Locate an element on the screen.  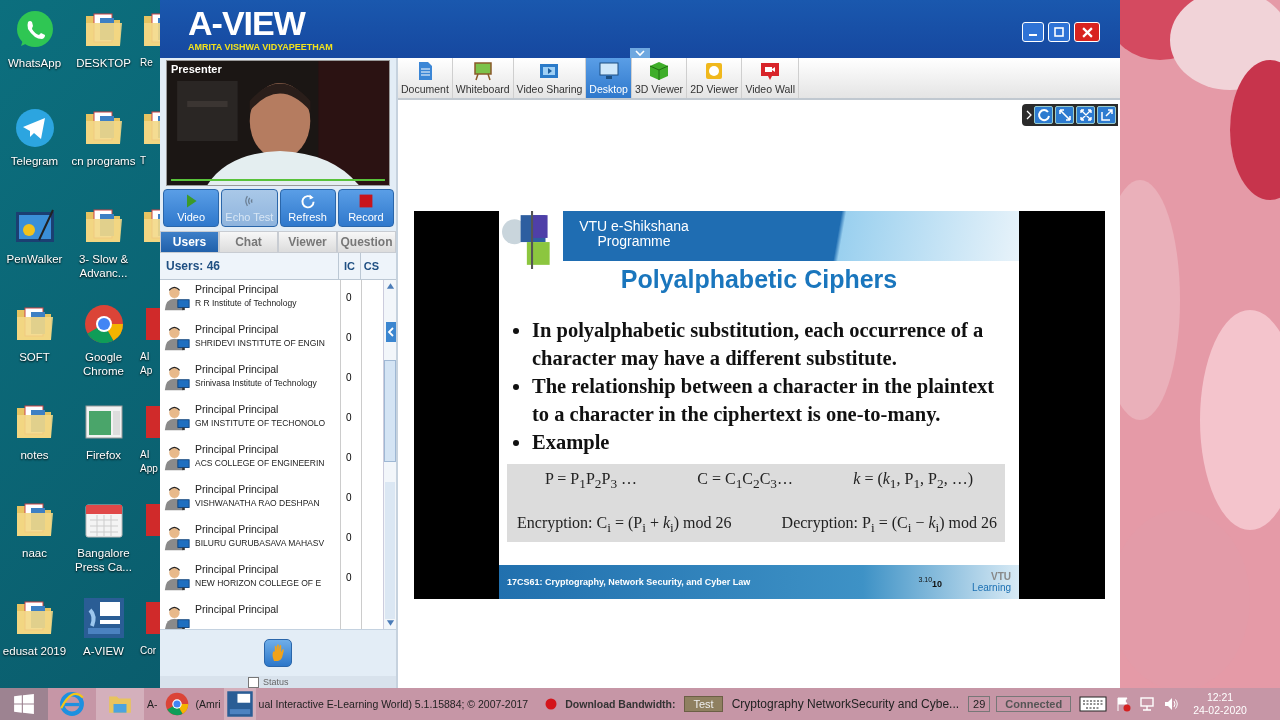
user-row: Principal Principal VISHWANATHA RAO DESHPAN 0 is located at coordinates (271, 500).